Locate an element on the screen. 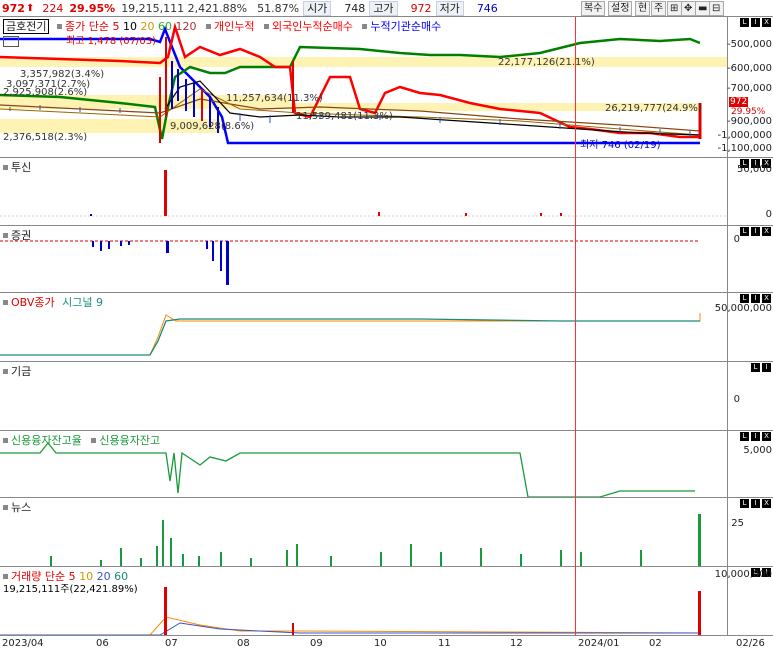  credit-panel: 신용융자잔고율 신용융자잔고 LIX 5,000 is located at coordinates (386, 464).